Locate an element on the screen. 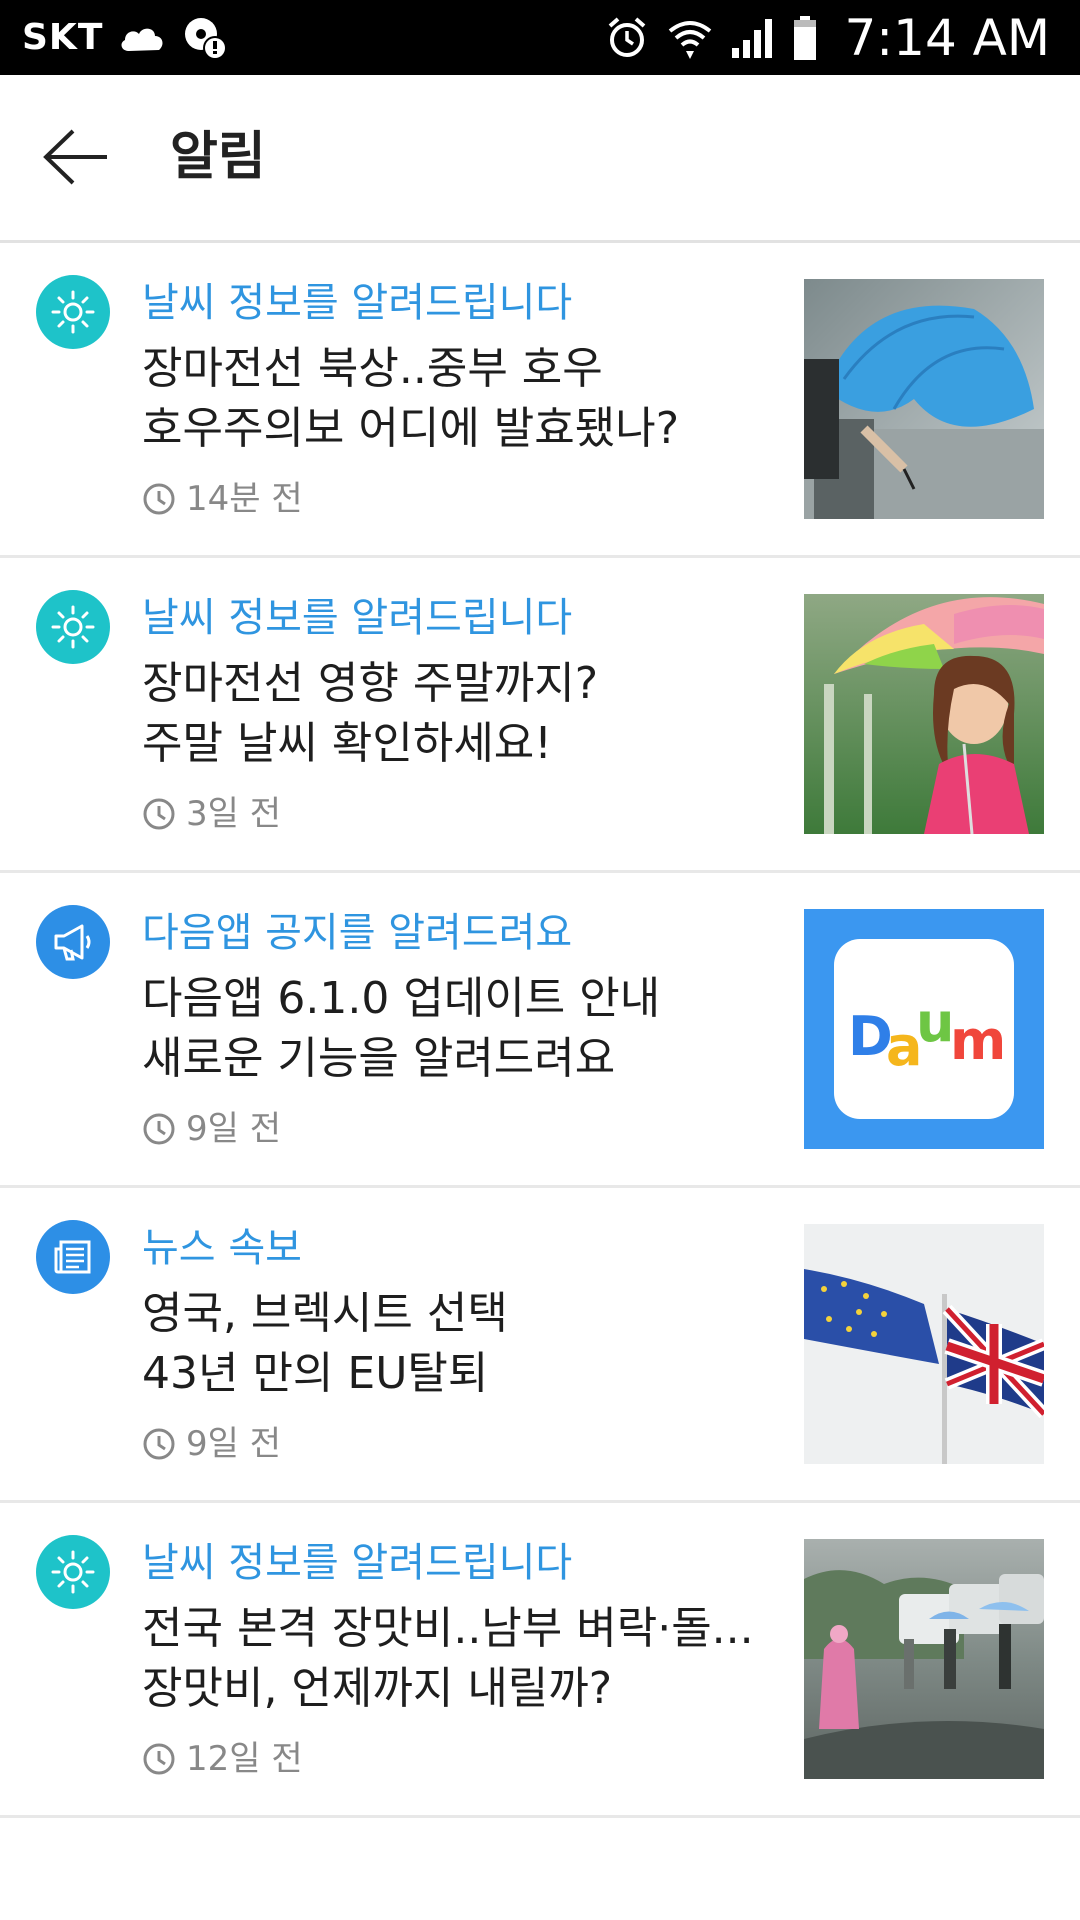 This screenshot has width=1080, height=1920. carrier-label: SKT is located at coordinates (63, 37).